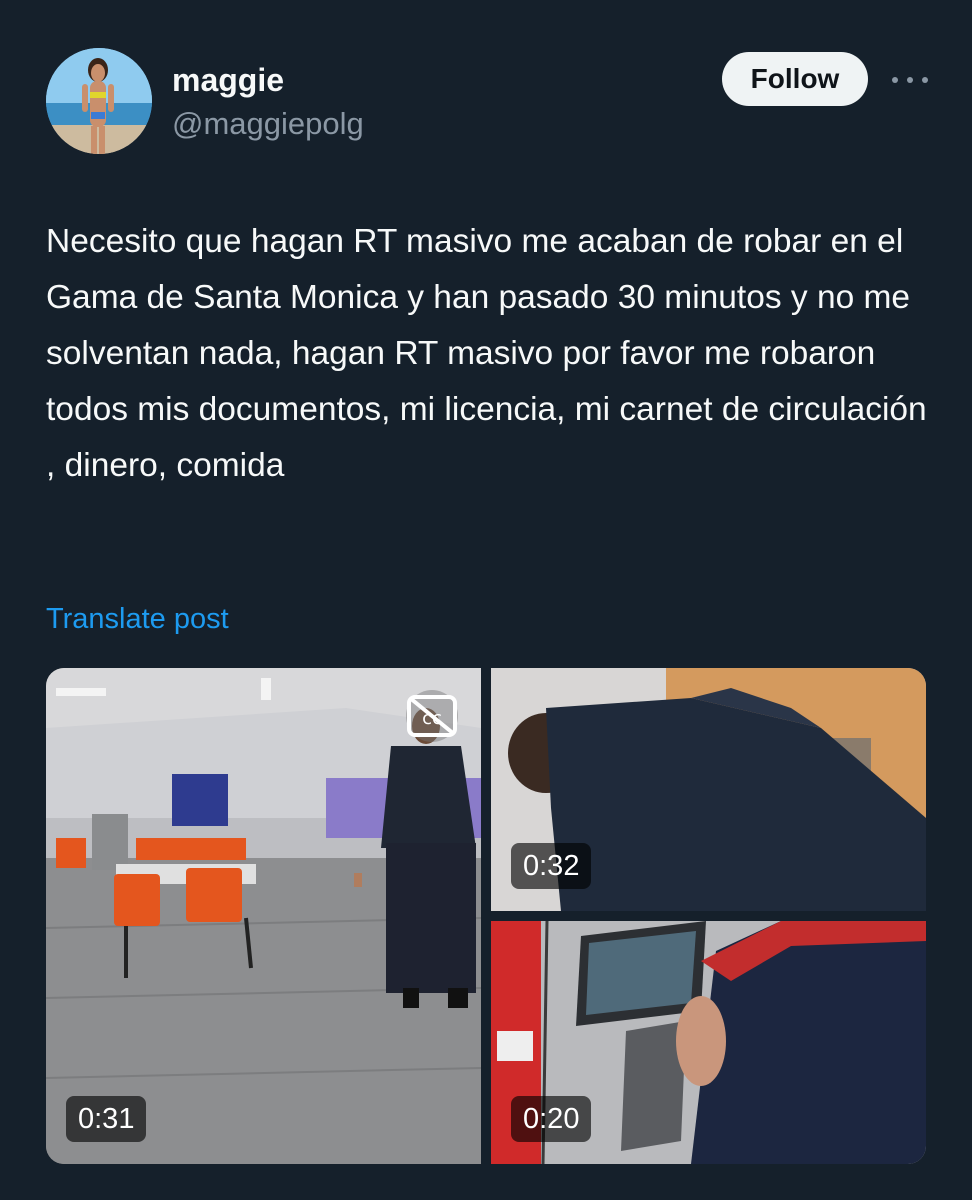 Image resolution: width=972 pixels, height=1200 pixels. Describe the element at coordinates (551, 1119) in the screenshot. I see `video-duration: 0:20` at that location.